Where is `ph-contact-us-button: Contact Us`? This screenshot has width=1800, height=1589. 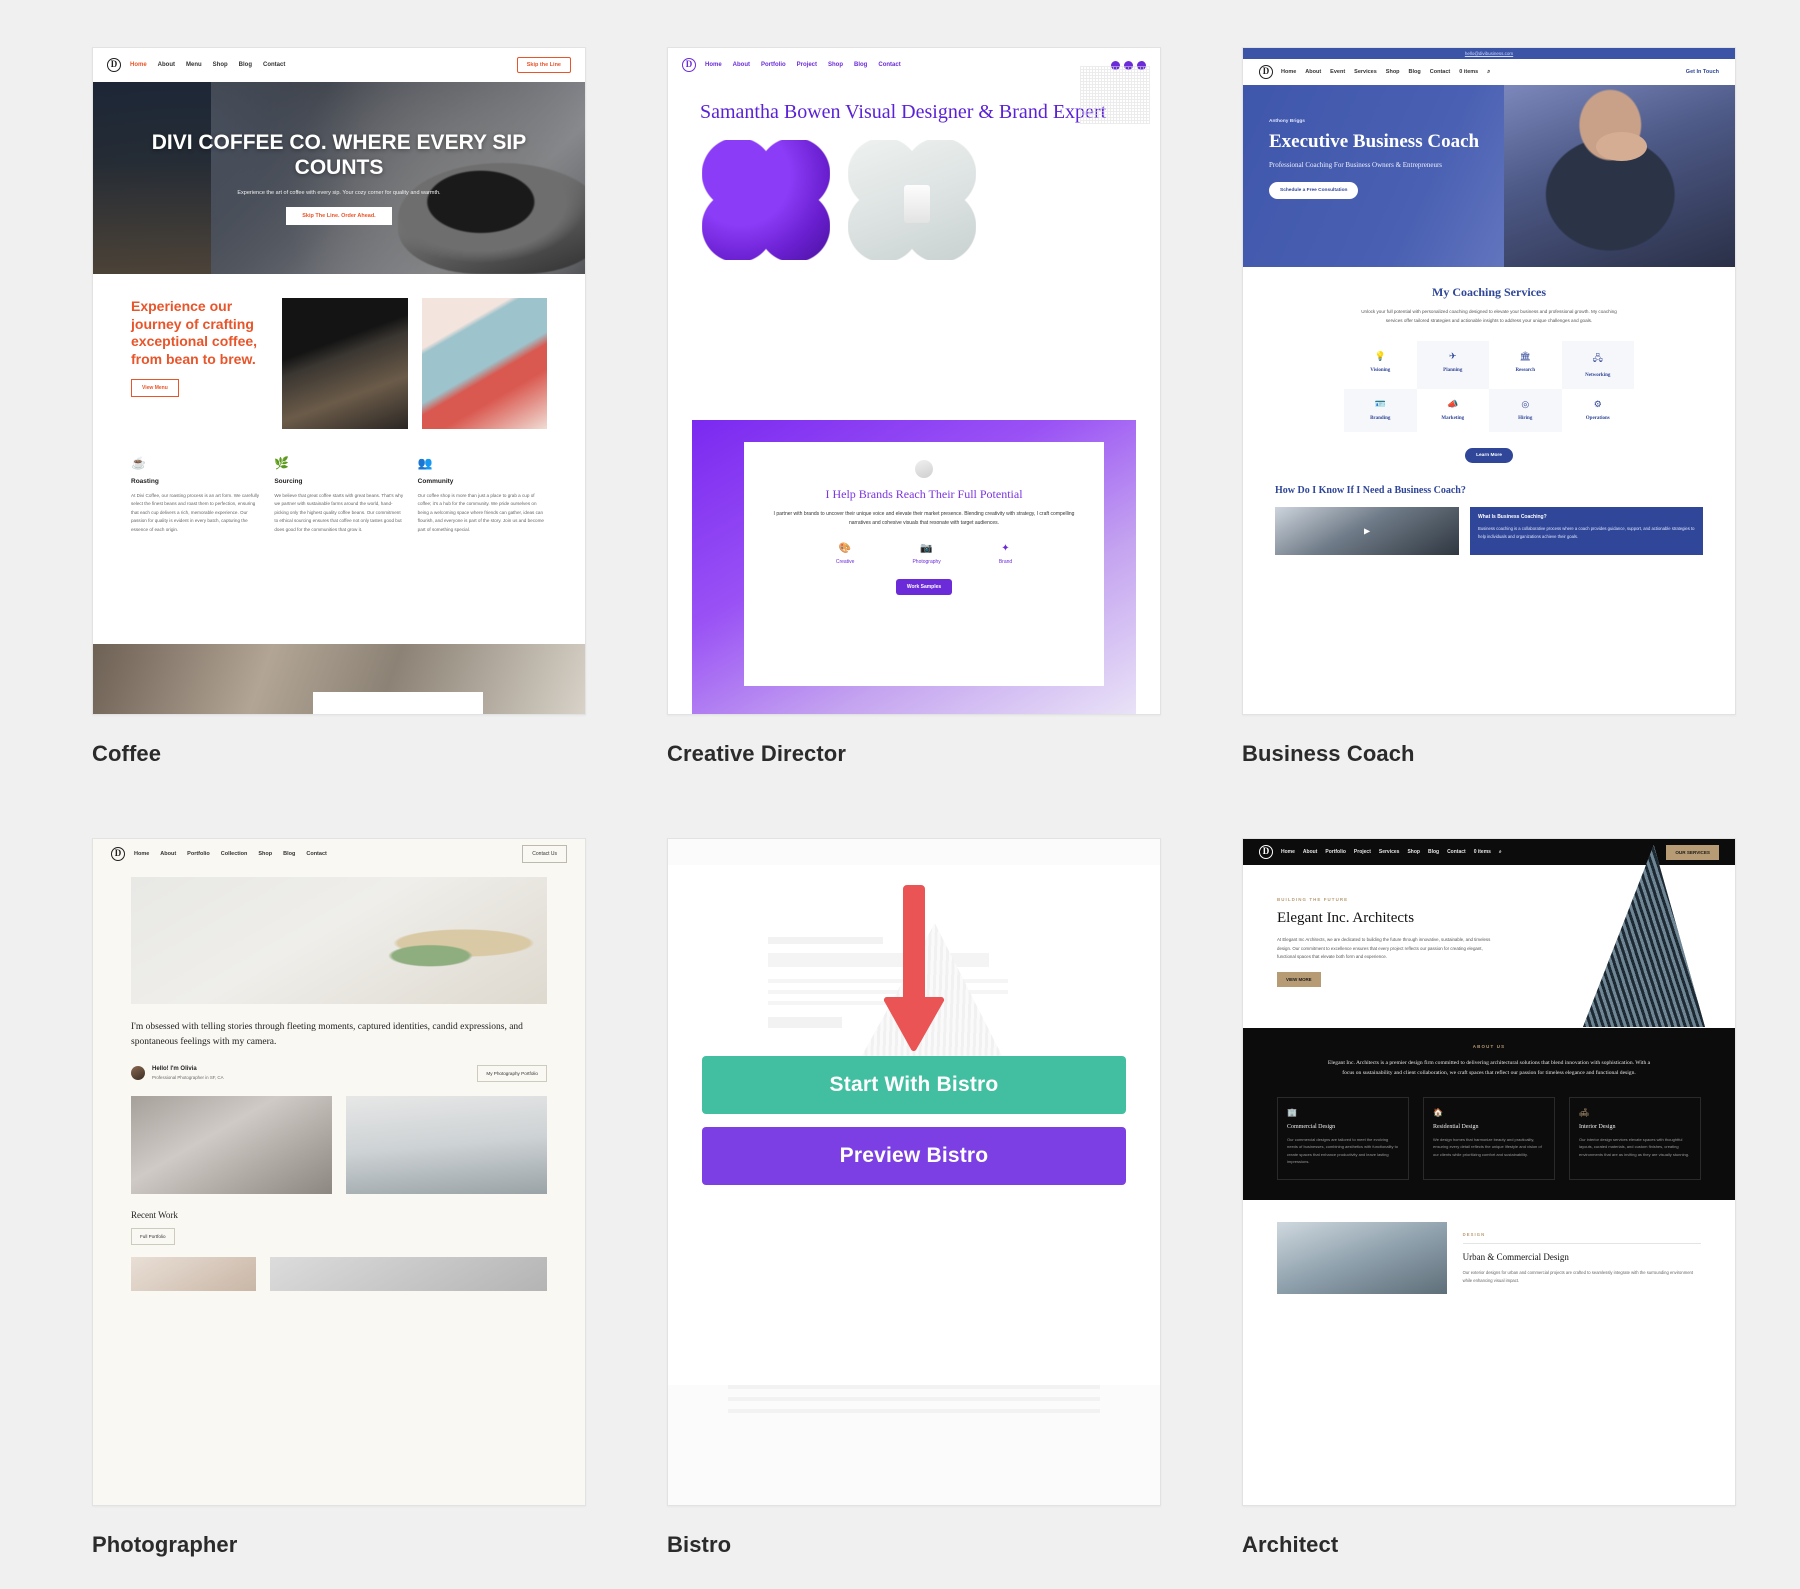 ph-contact-us-button: Contact Us is located at coordinates (544, 854).